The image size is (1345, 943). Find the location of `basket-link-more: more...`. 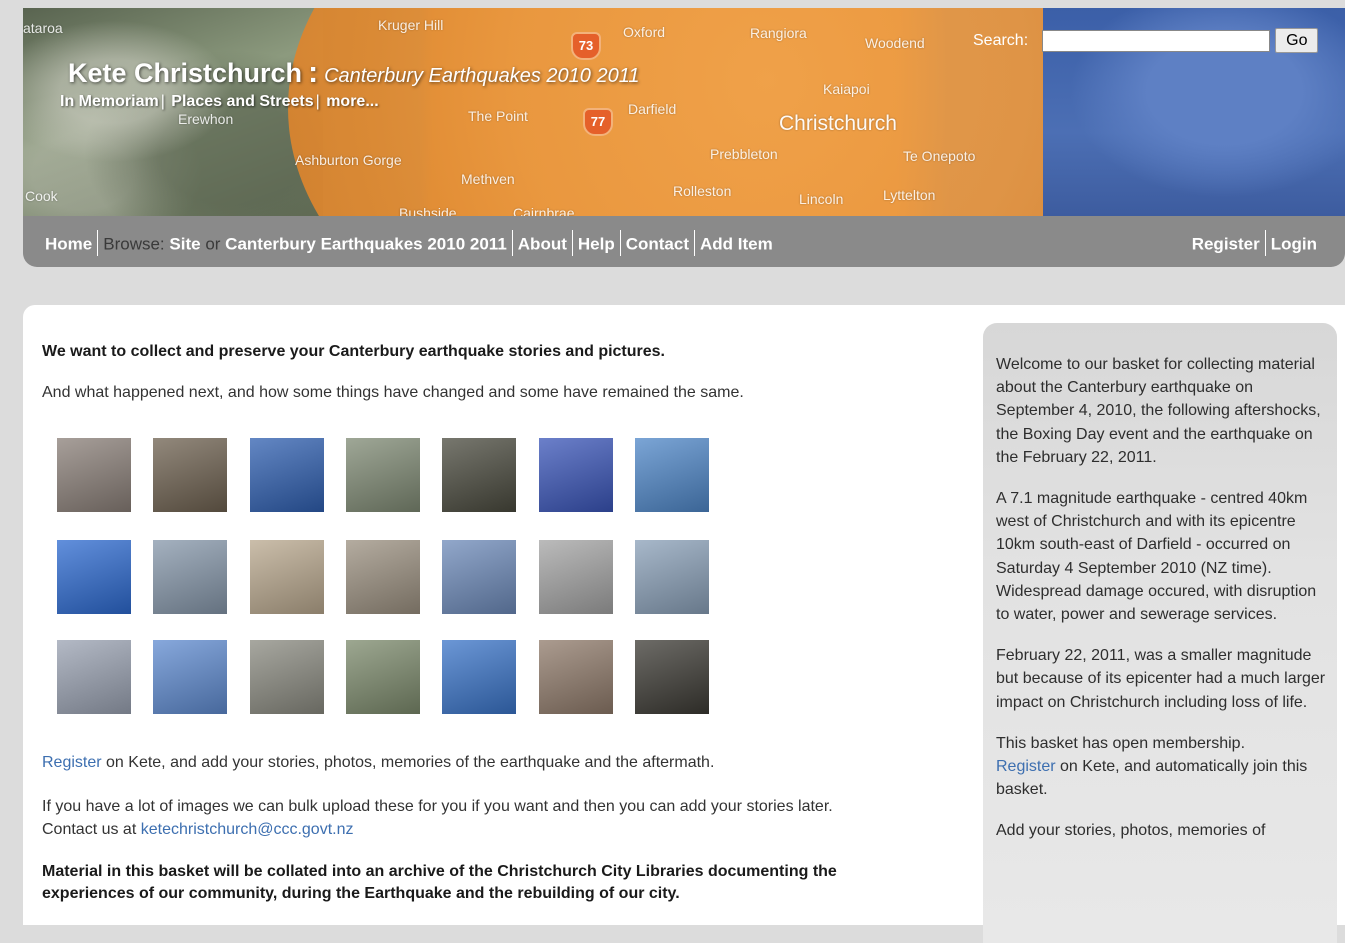

basket-link-more: more... is located at coordinates (352, 101).